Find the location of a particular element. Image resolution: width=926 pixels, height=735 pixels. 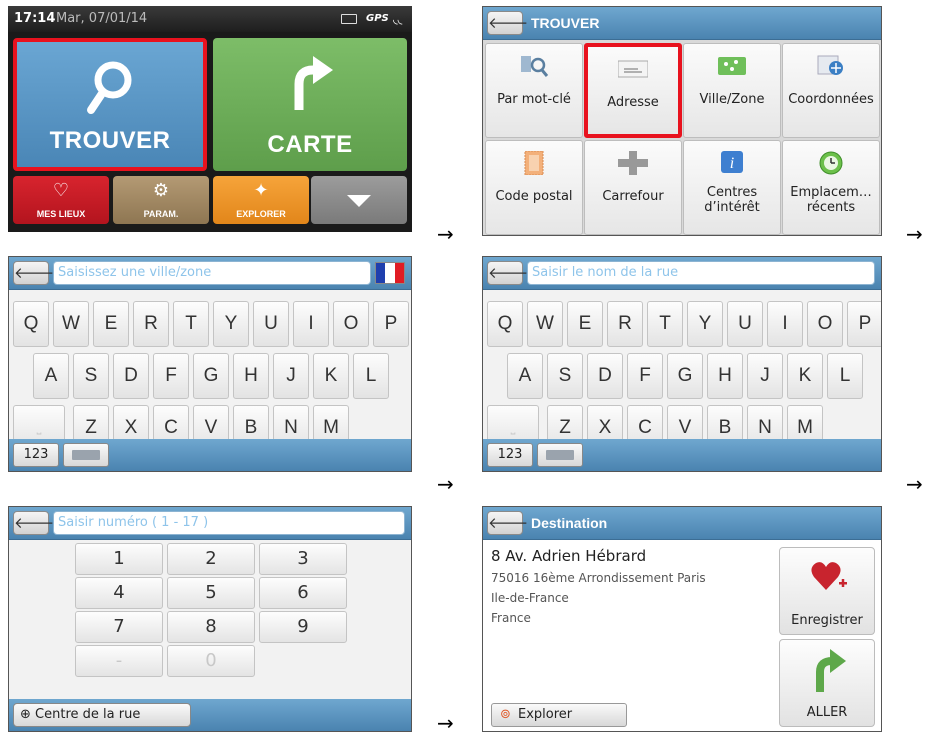

tile-recent: Emplacem… récents is located at coordinates (831, 187).